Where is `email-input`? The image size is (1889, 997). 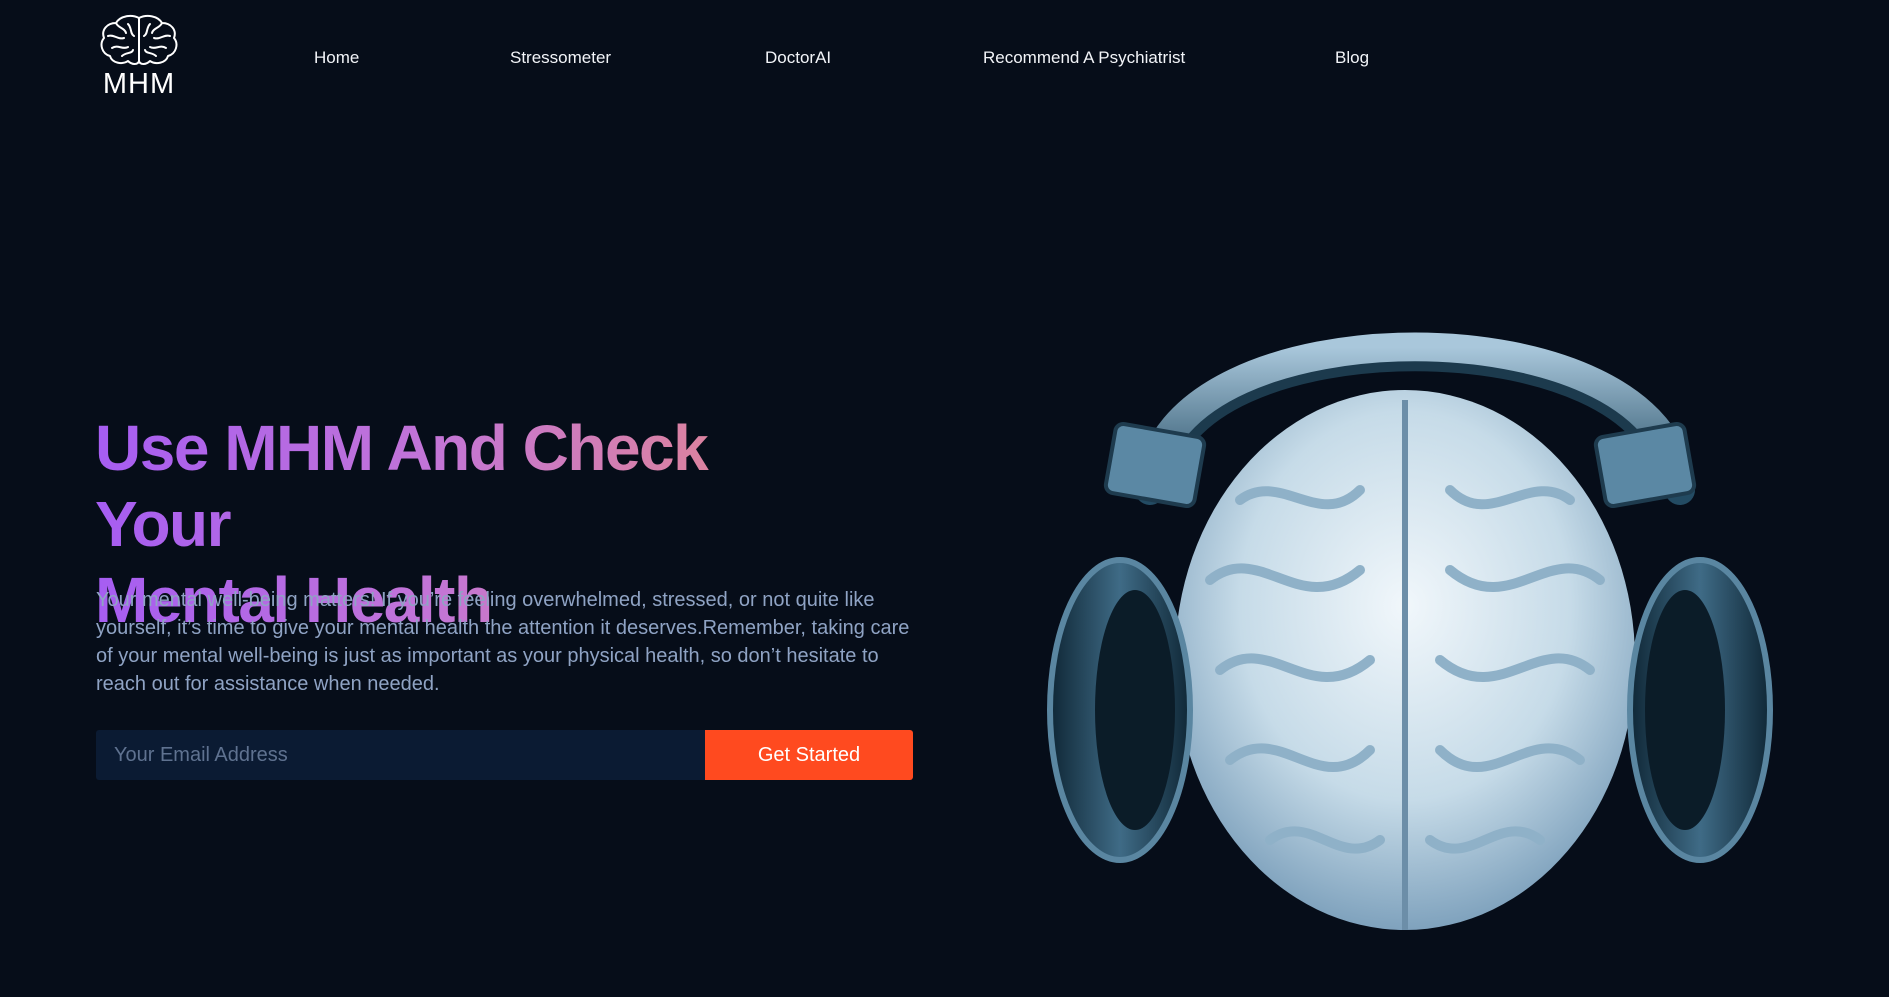
email-input is located at coordinates (400, 755).